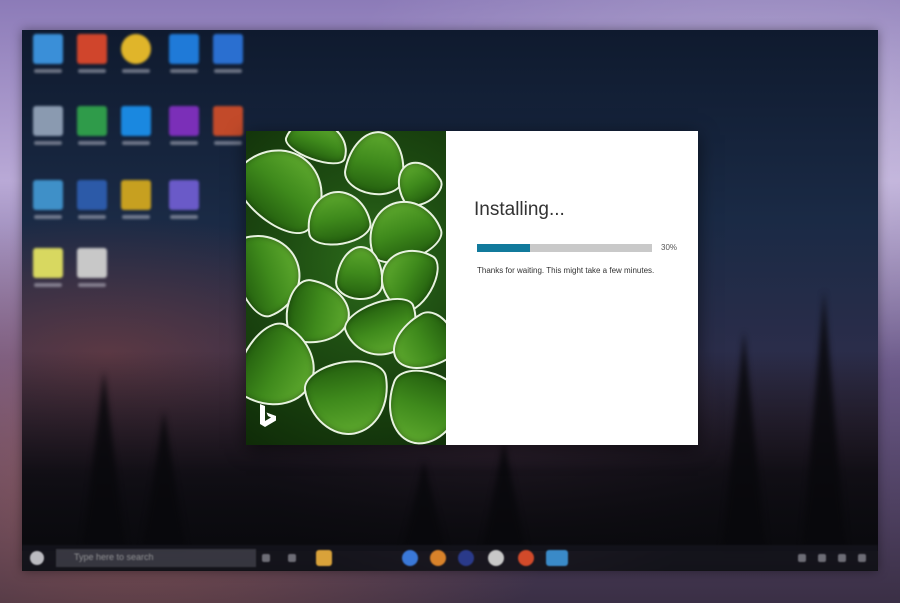  I want to click on taskbar: Type here to search, so click(450, 558).